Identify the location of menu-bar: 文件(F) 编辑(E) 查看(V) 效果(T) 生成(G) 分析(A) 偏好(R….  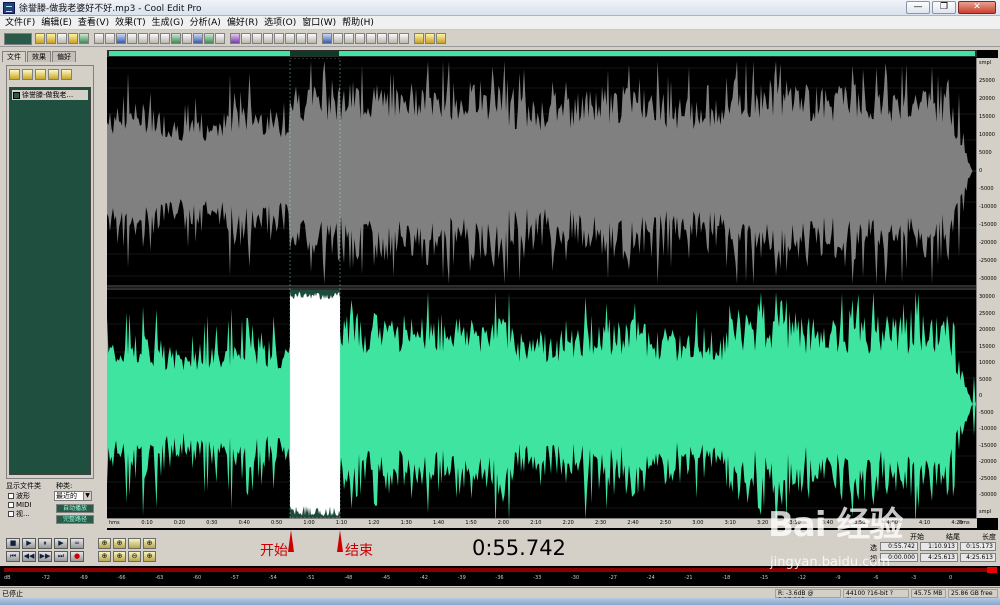
(500, 23).